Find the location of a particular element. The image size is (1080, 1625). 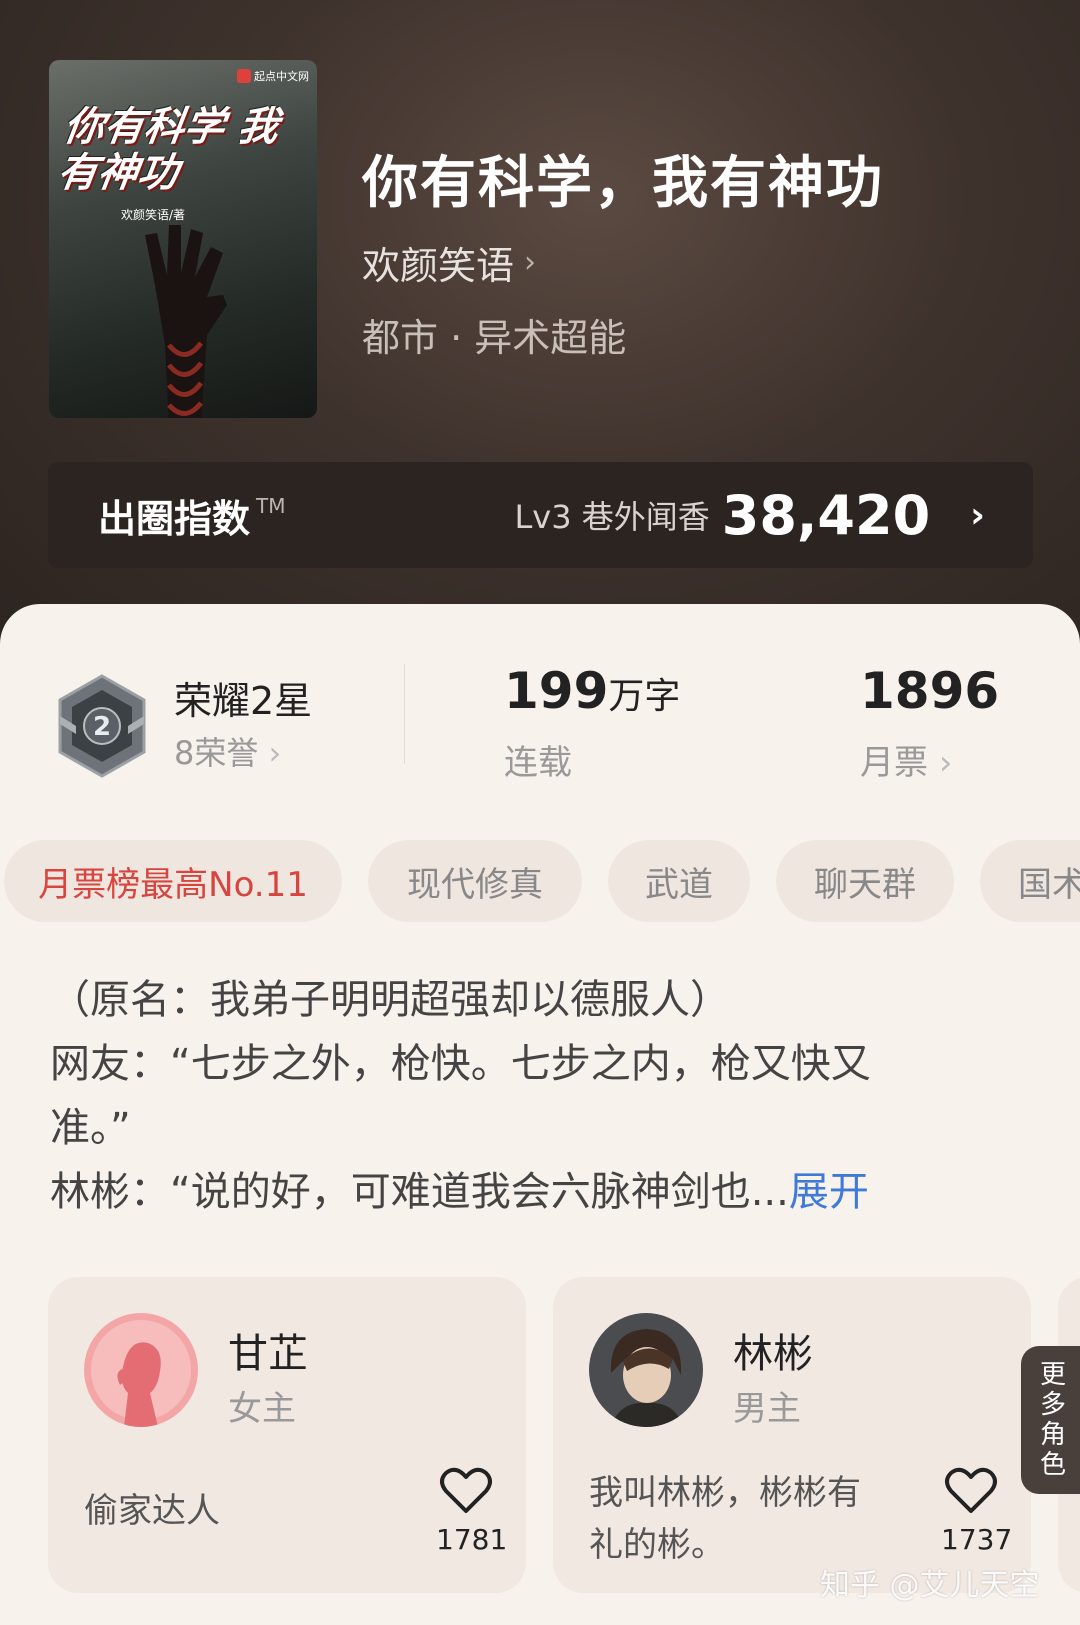

book-genre: 都市 · 异术超能 is located at coordinates (494, 338).